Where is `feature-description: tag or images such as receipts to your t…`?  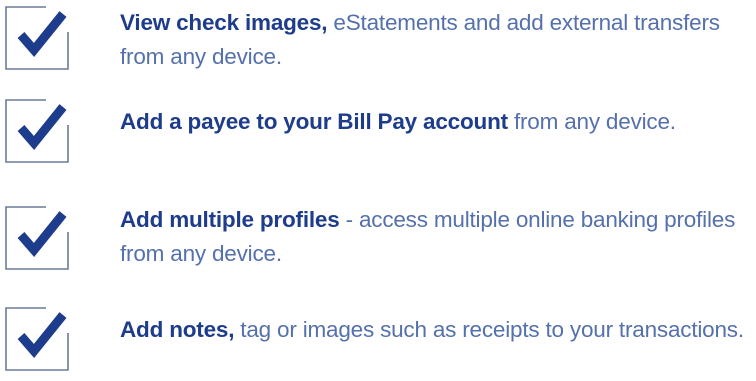
feature-description: tag or images such as receipts to your t… is located at coordinates (489, 329).